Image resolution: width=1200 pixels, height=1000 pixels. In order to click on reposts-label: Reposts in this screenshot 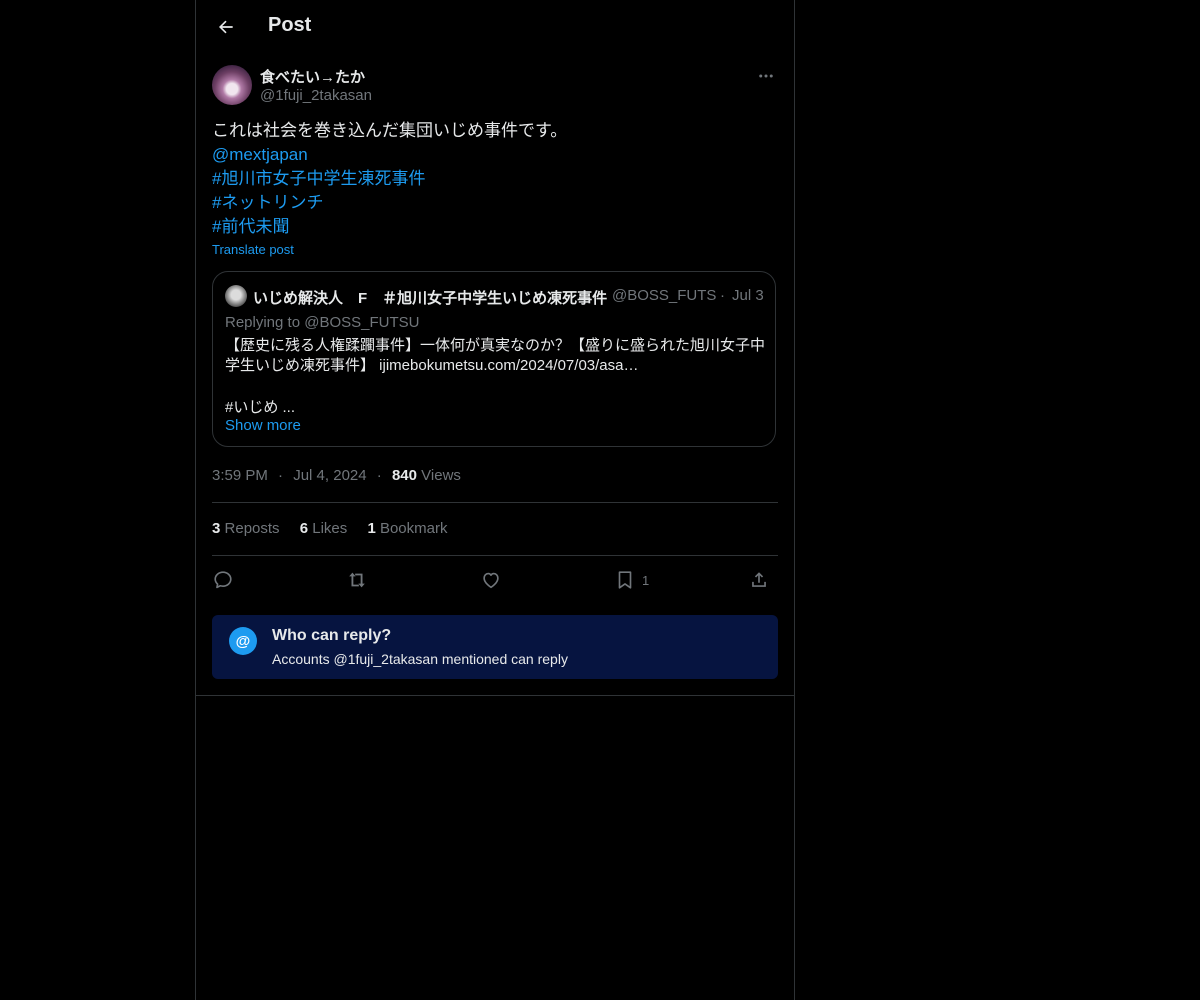, I will do `click(252, 528)`.